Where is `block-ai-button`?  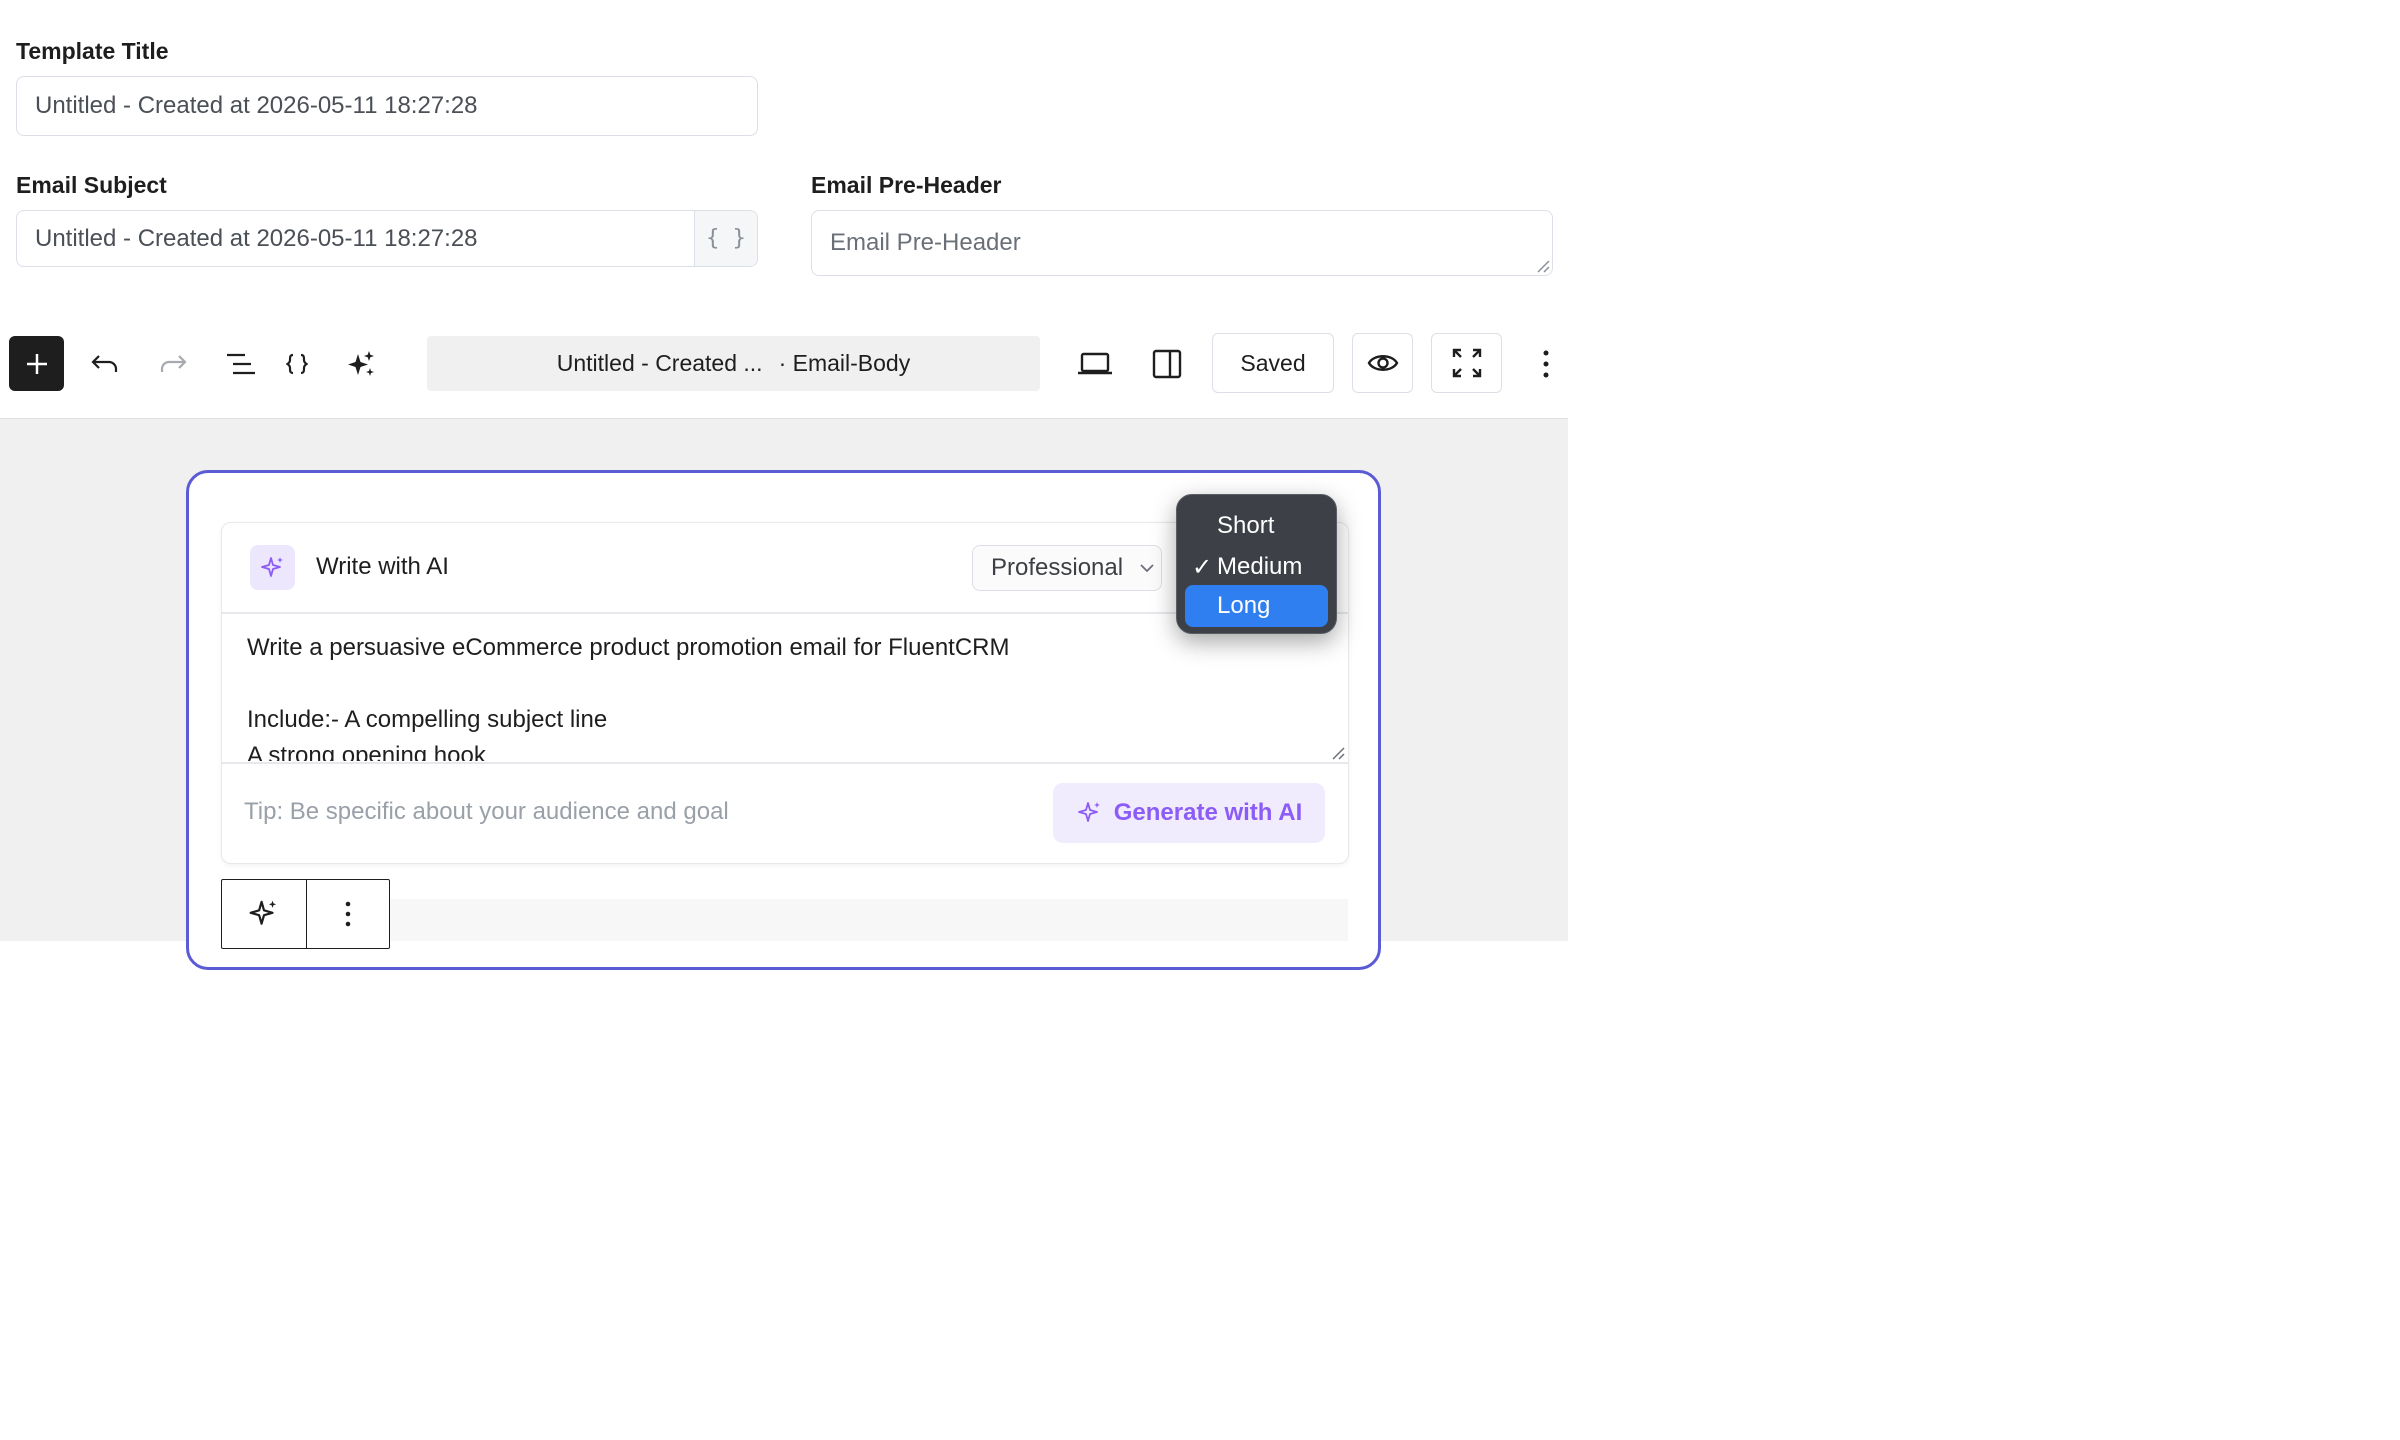 block-ai-button is located at coordinates (264, 914).